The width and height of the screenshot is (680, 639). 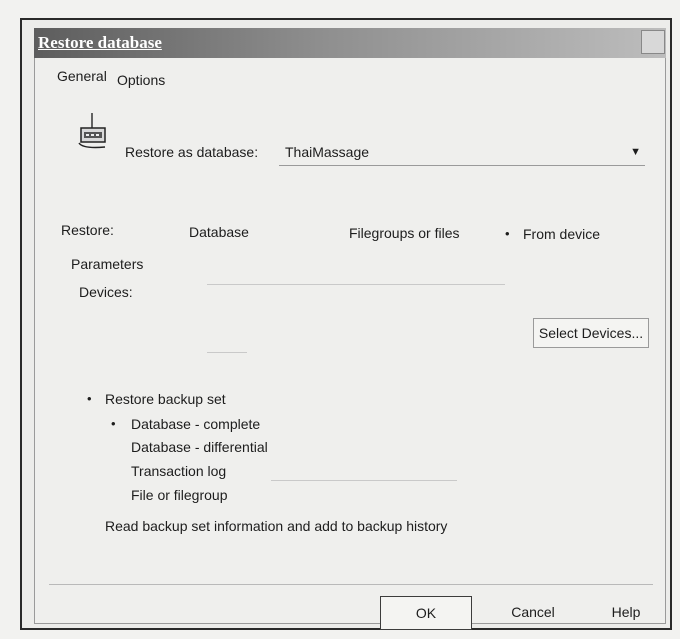 I want to click on restore-backup-set-option: Restore backup set, so click(x=165, y=399).